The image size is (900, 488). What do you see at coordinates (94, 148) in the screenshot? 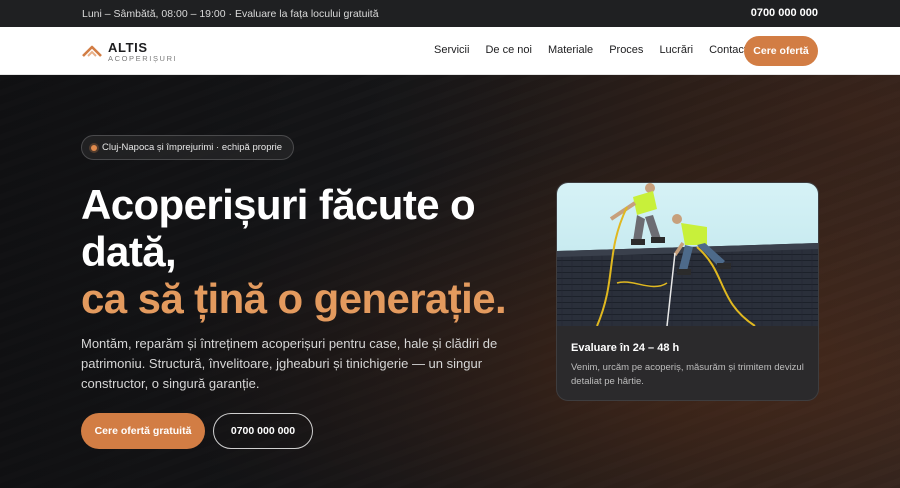
I see `status-dot-icon` at bounding box center [94, 148].